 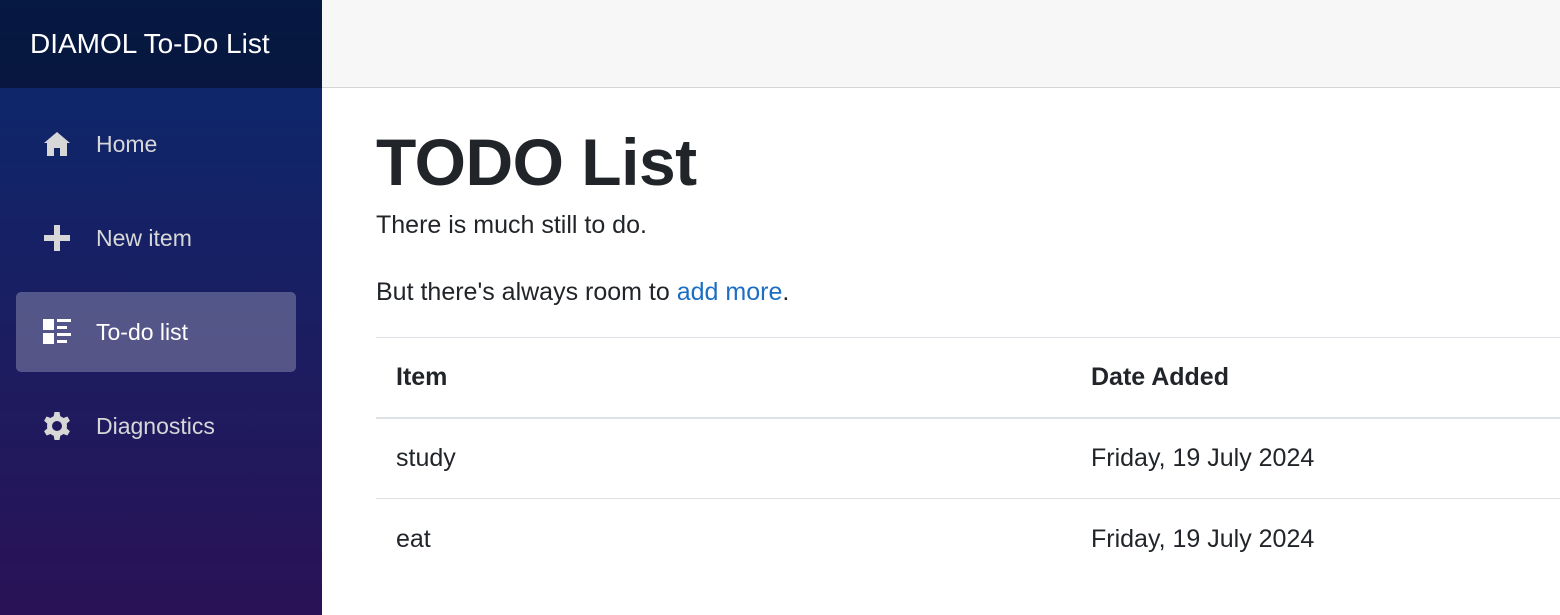 I want to click on gear-icon, so click(x=57, y=426).